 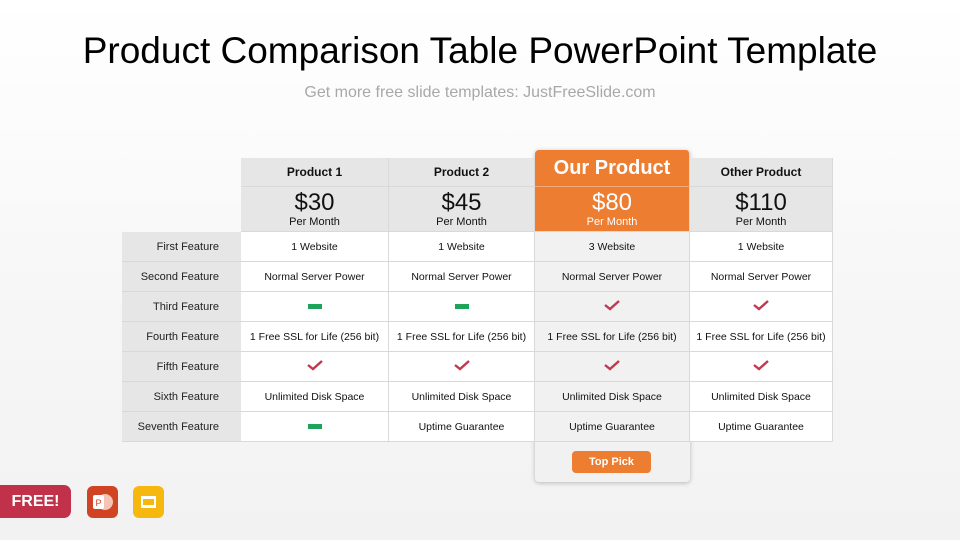 I want to click on product-name: Our Product, so click(x=612, y=167).